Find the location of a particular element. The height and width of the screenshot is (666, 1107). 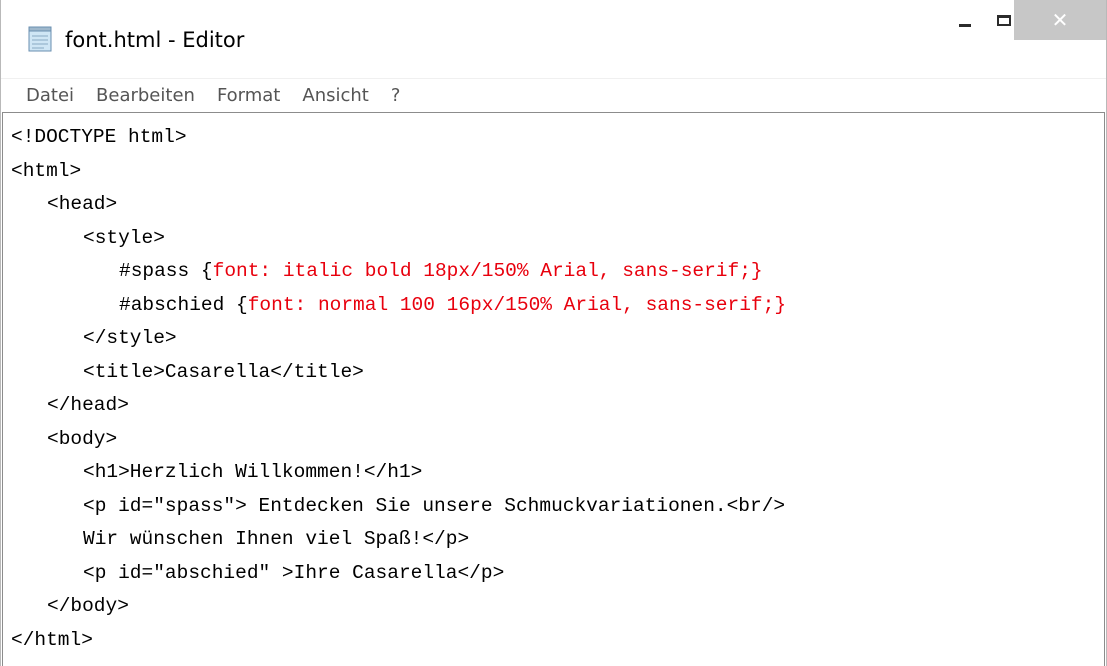

css-selector: #abschied { is located at coordinates (183, 304).